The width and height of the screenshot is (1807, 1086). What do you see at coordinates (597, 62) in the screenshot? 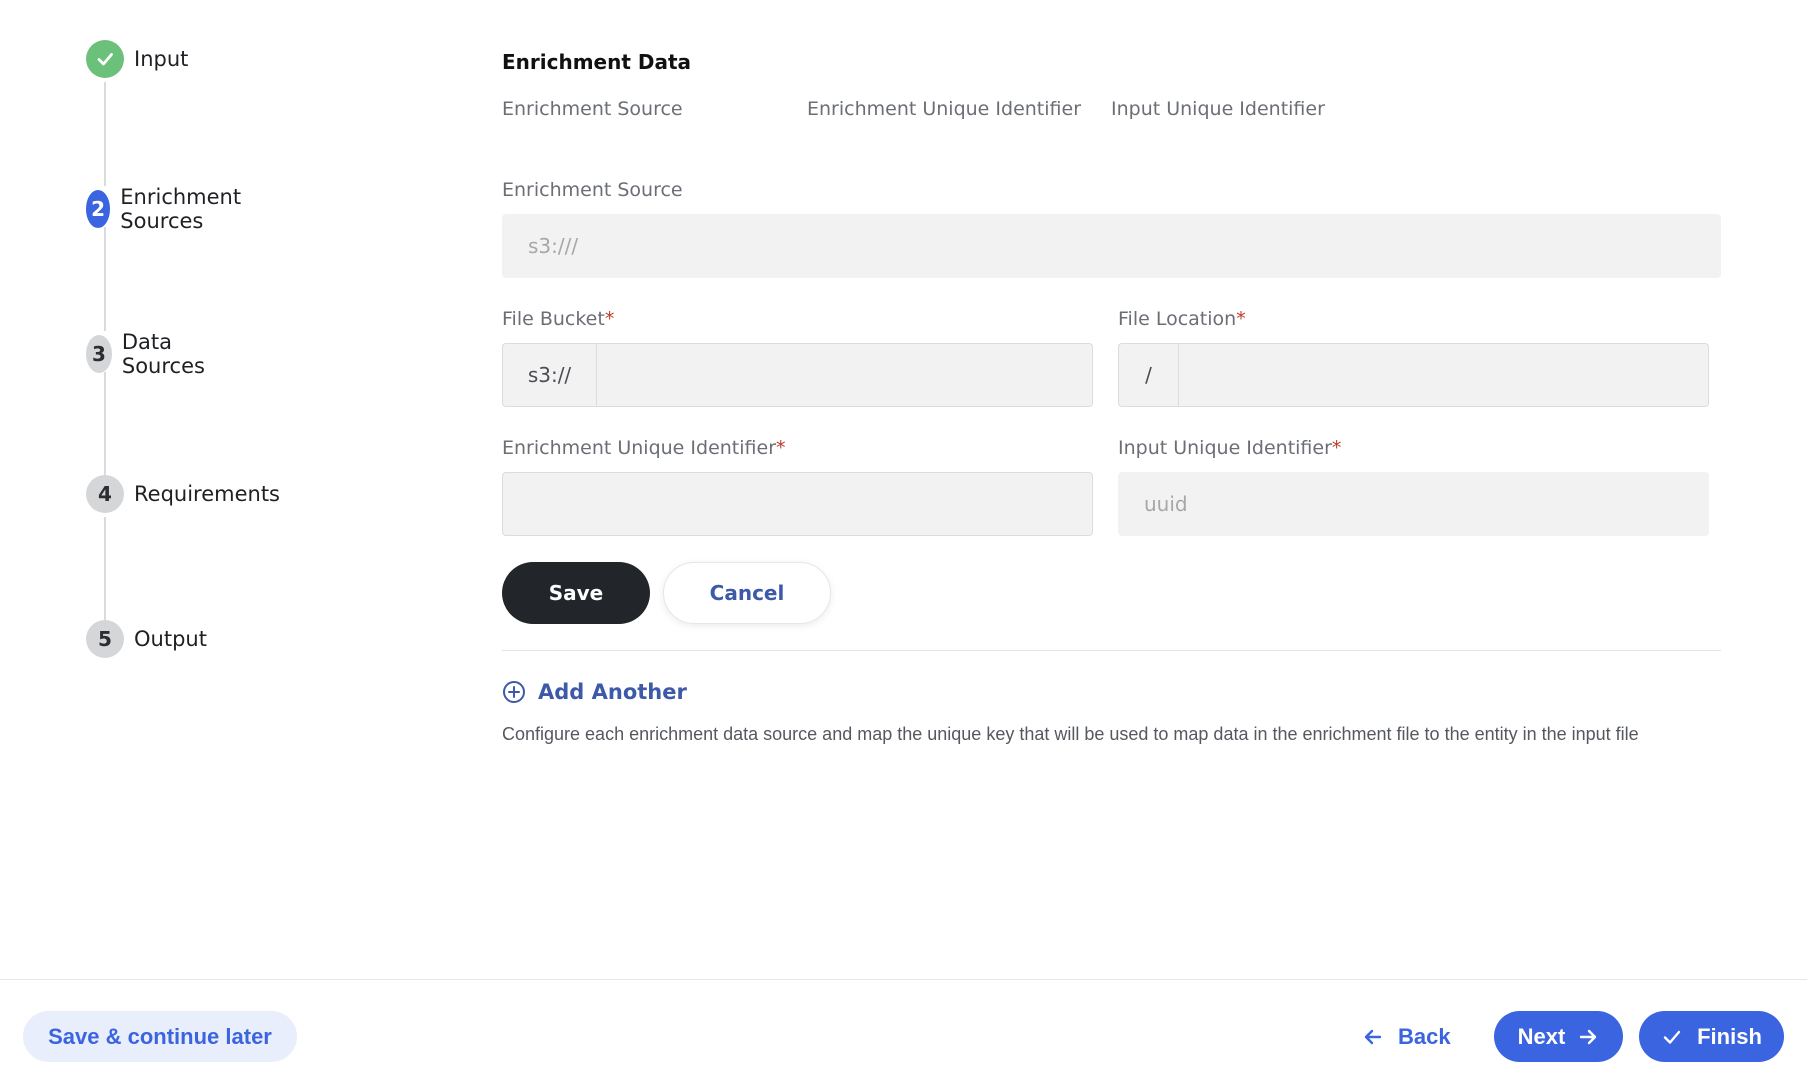
I see `section-title: Enrichment Data` at bounding box center [597, 62].